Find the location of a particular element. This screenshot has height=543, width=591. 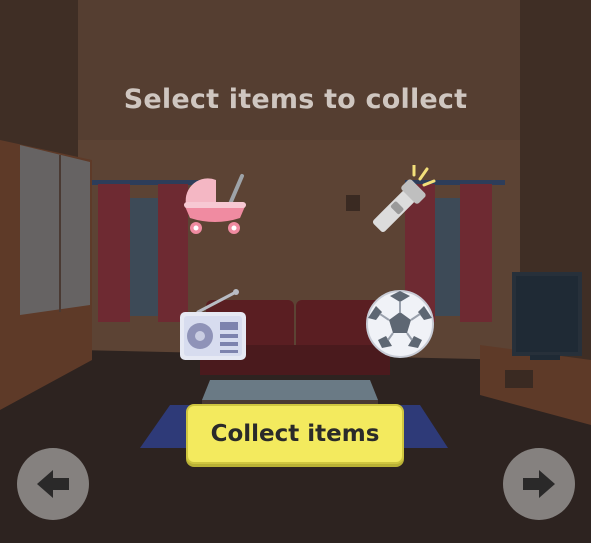

arrow-right-icon is located at coordinates (539, 484).